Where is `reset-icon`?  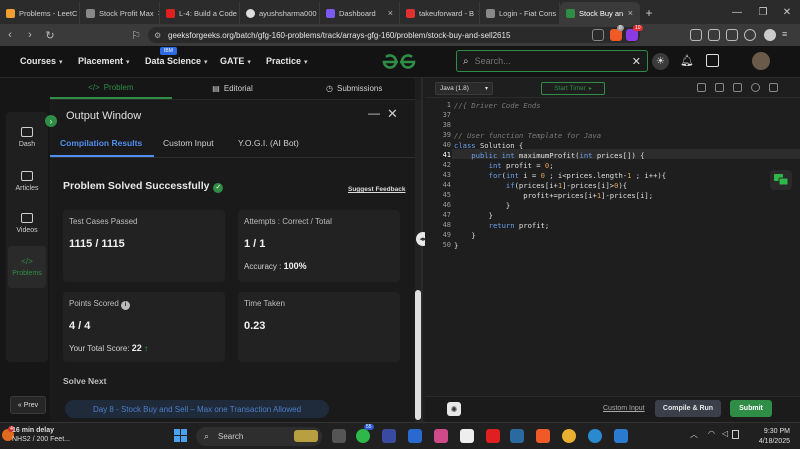 reset-icon is located at coordinates (737, 87).